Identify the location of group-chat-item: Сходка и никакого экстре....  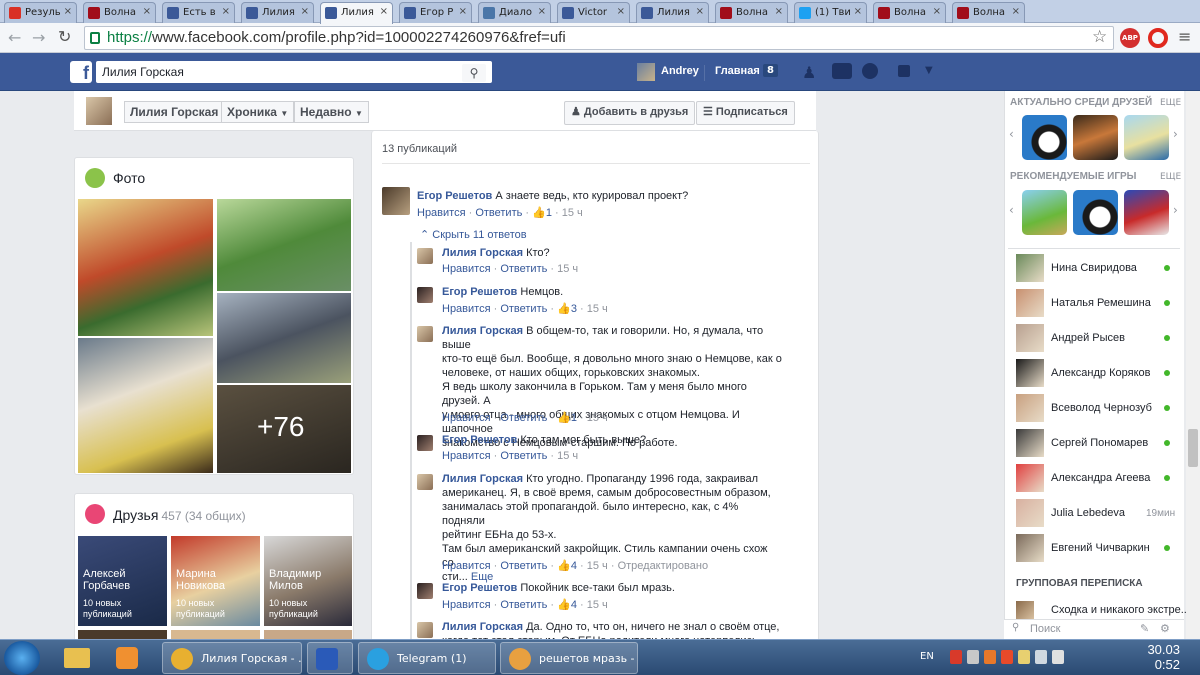
(1120, 610).